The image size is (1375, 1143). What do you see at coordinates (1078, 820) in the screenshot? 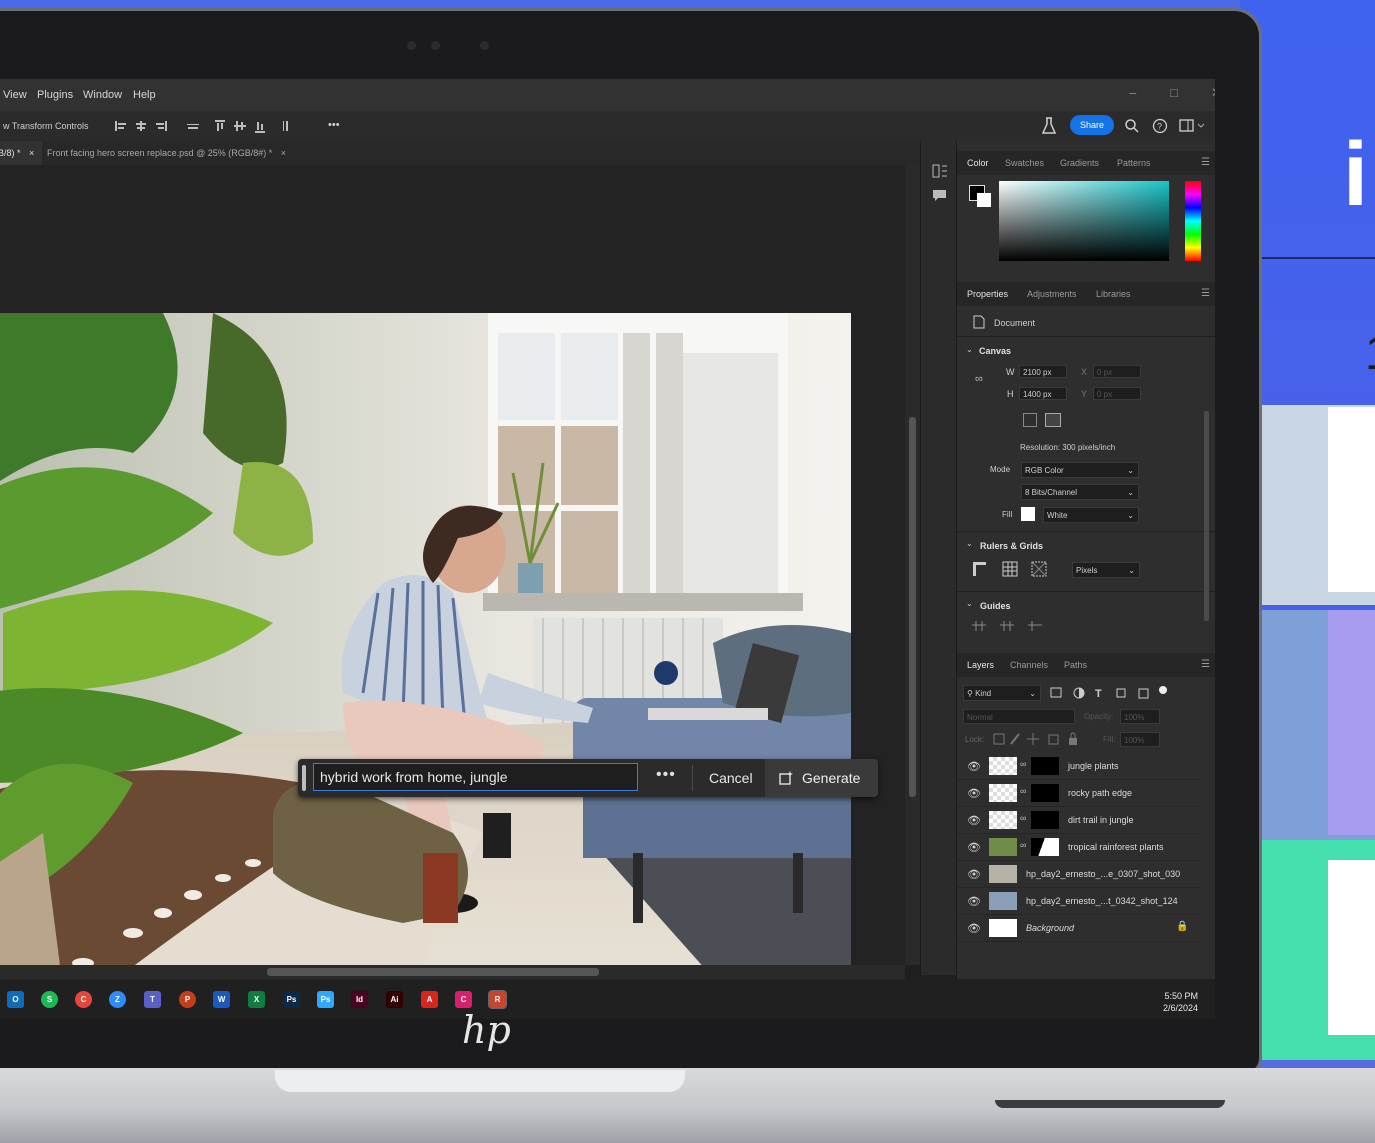
I see `layer-row: 👁 ∞ dirt trail in jungle` at bounding box center [1078, 820].